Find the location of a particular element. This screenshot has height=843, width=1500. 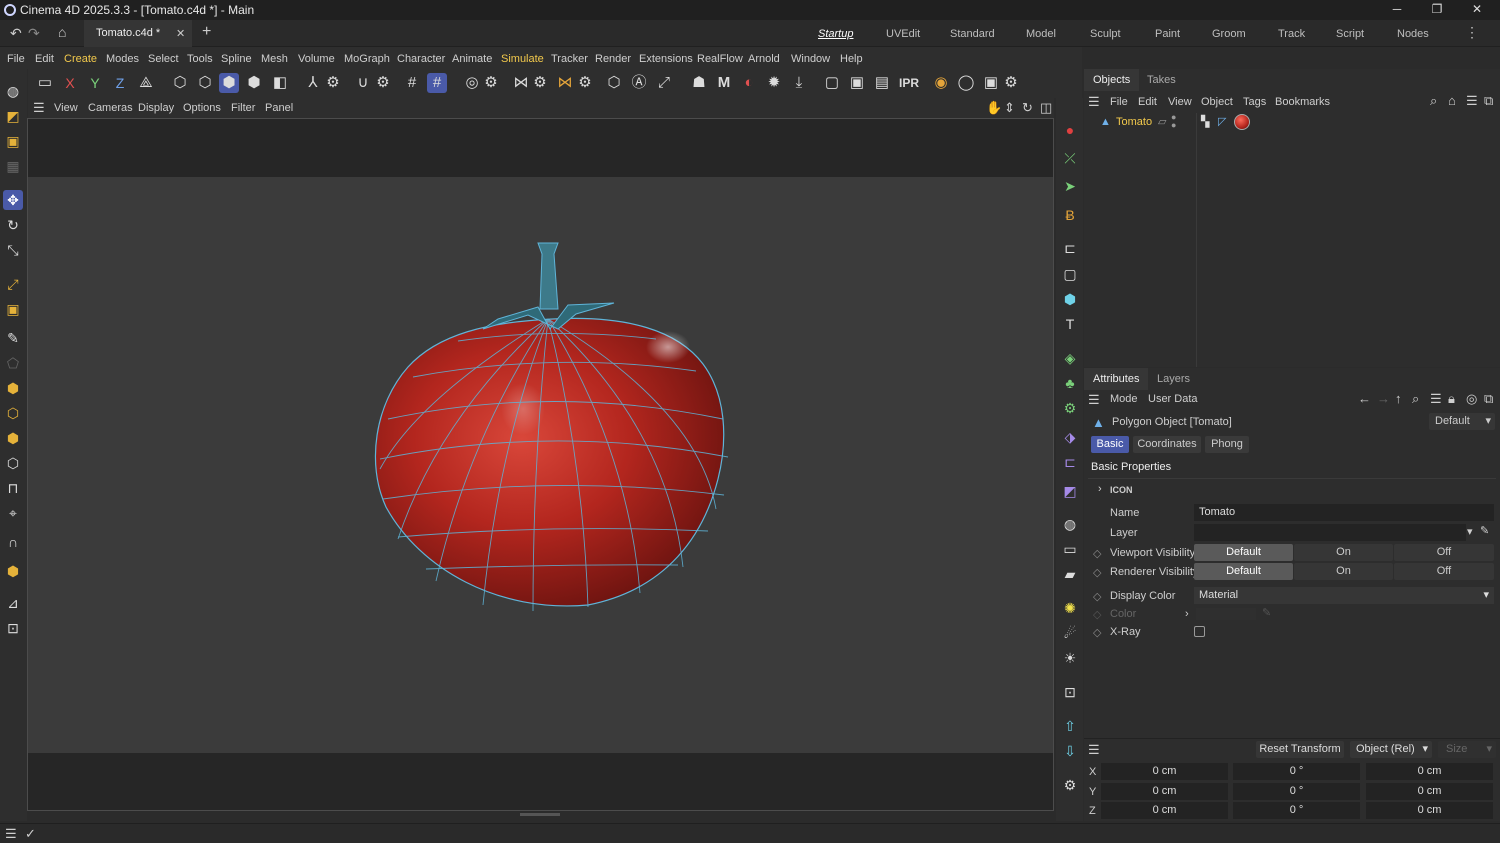

tab-takes: Takes is located at coordinates (1161, 80).